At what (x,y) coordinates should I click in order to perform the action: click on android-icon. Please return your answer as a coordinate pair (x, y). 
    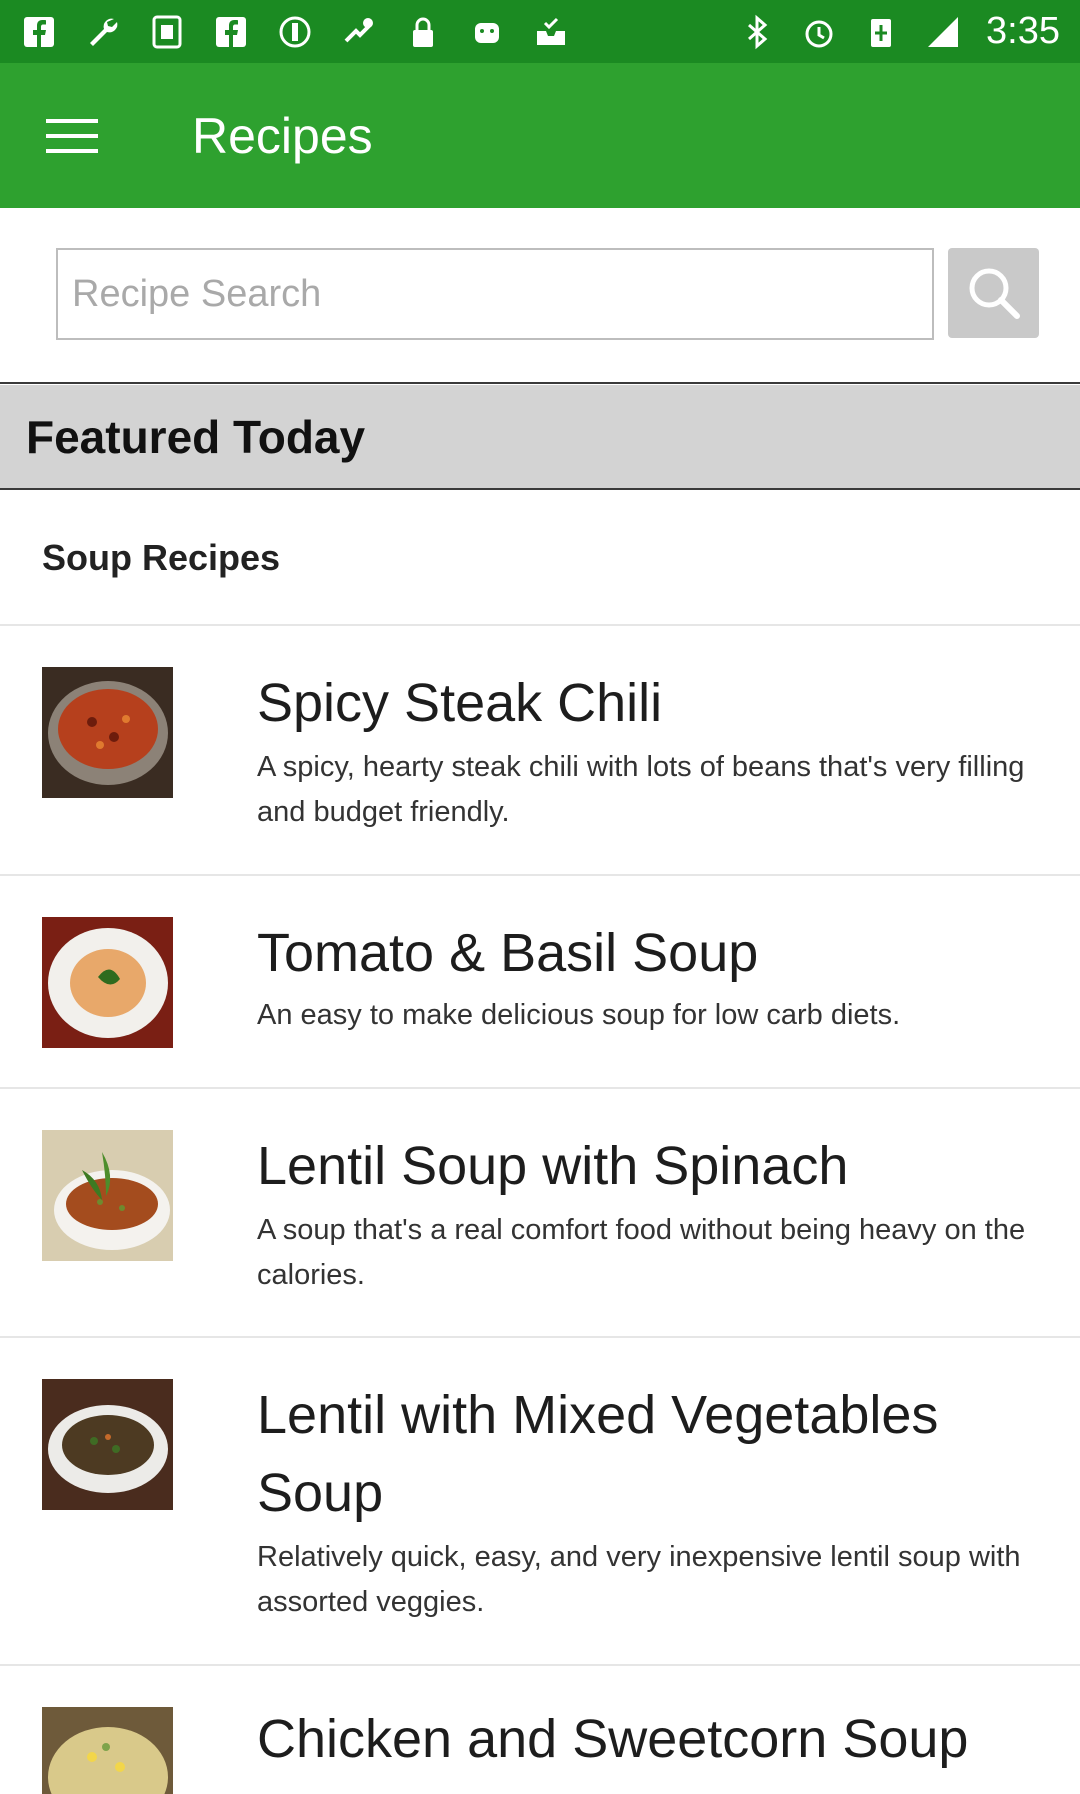
    Looking at the image, I should click on (487, 32).